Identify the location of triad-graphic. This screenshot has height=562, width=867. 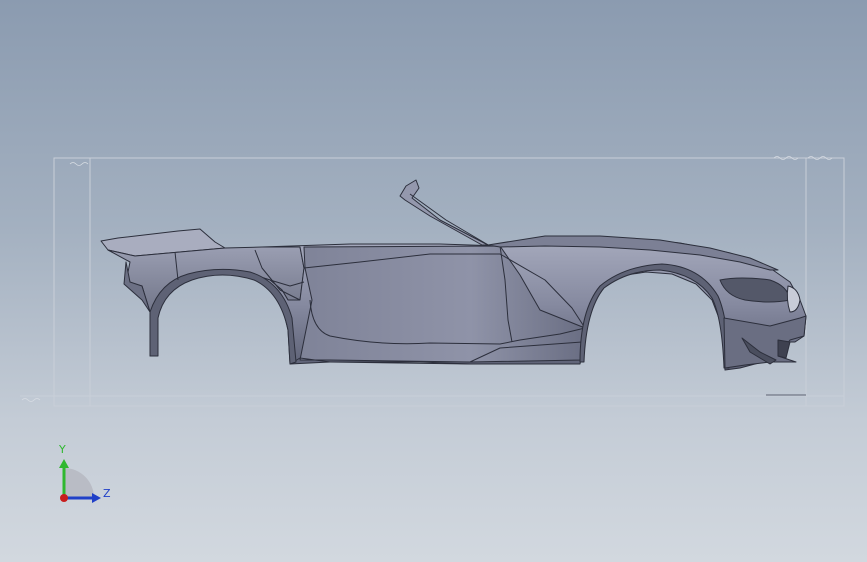
(80, 481).